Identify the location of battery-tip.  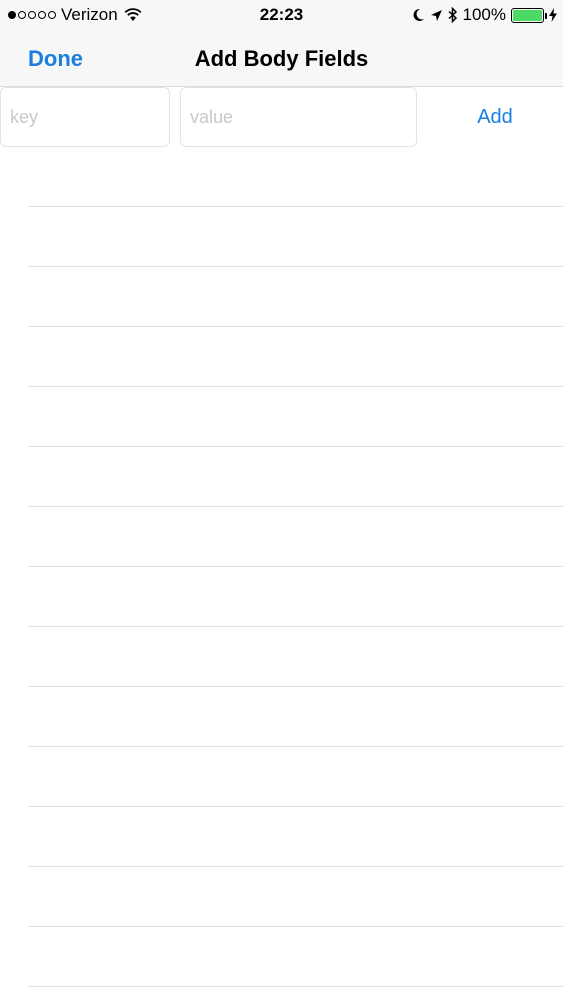
(546, 15).